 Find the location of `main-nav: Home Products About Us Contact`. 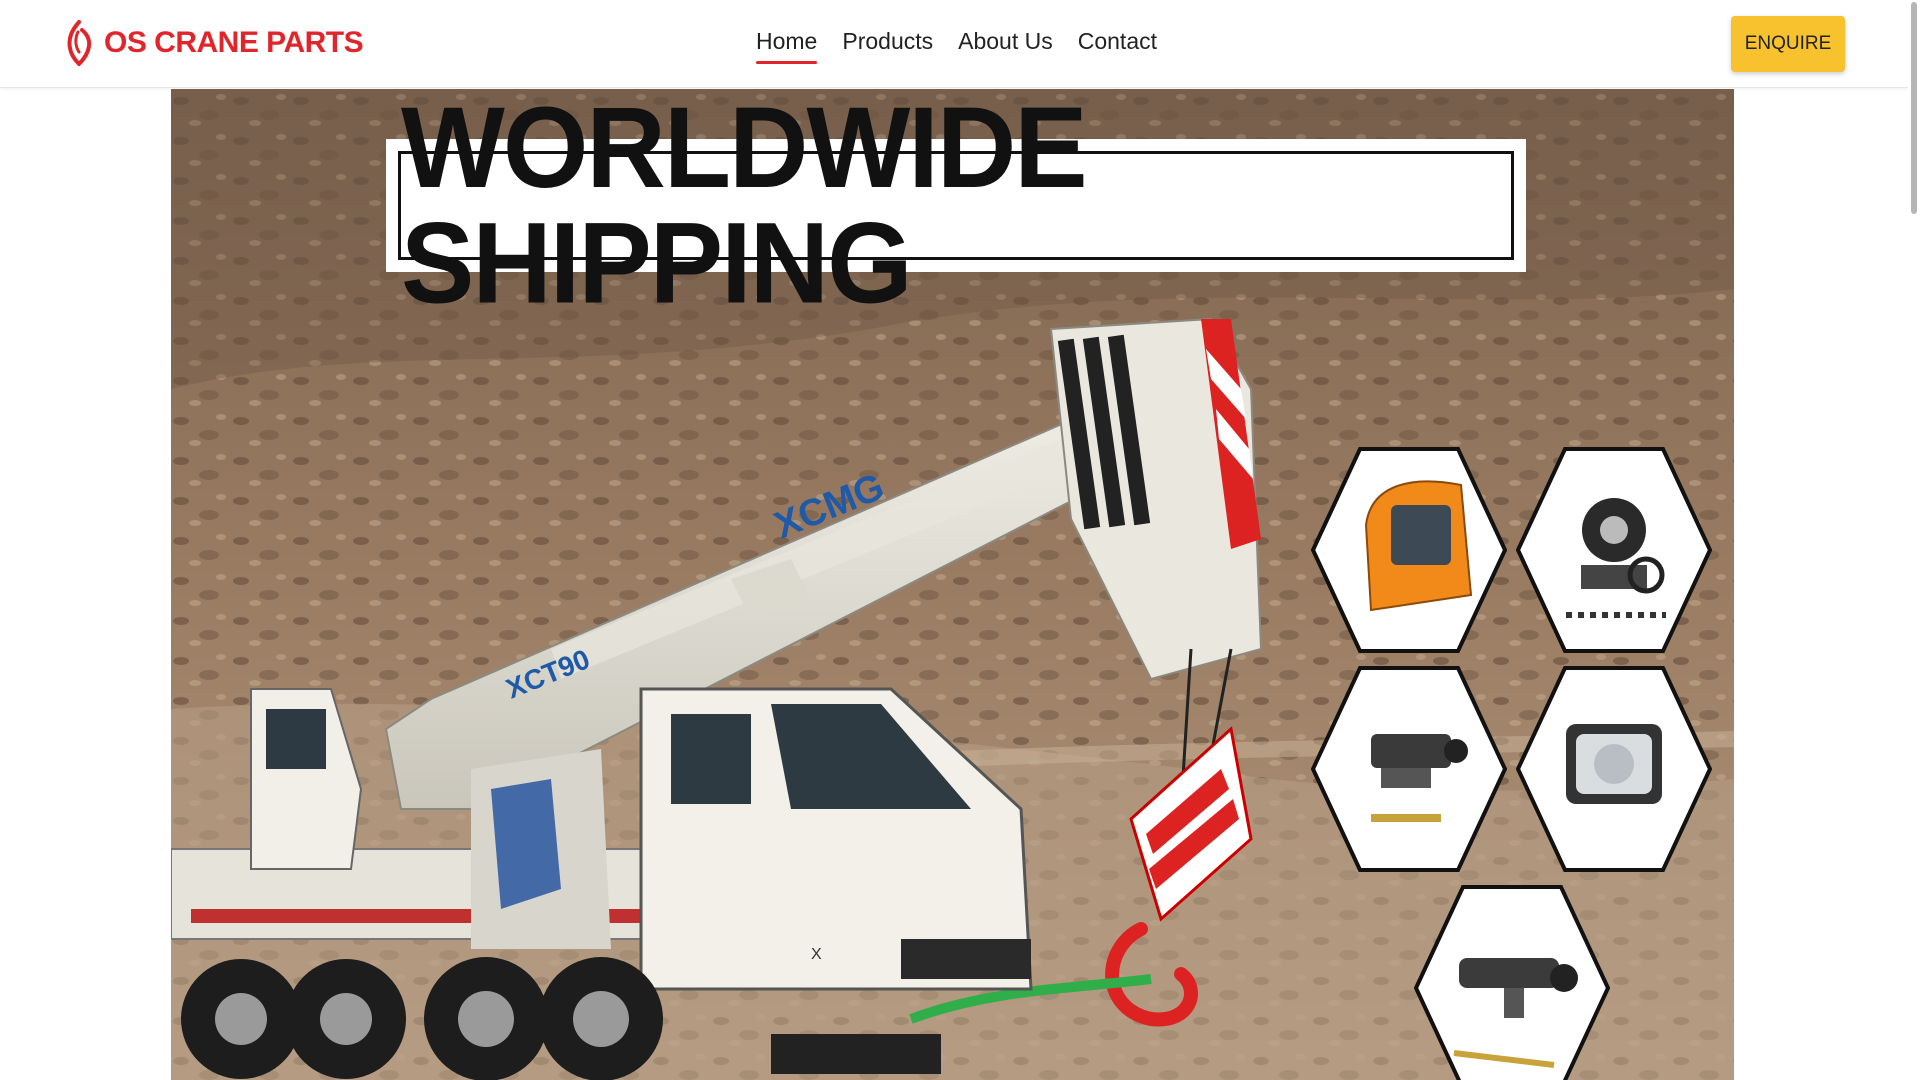

main-nav: Home Products About Us Contact is located at coordinates (969, 44).